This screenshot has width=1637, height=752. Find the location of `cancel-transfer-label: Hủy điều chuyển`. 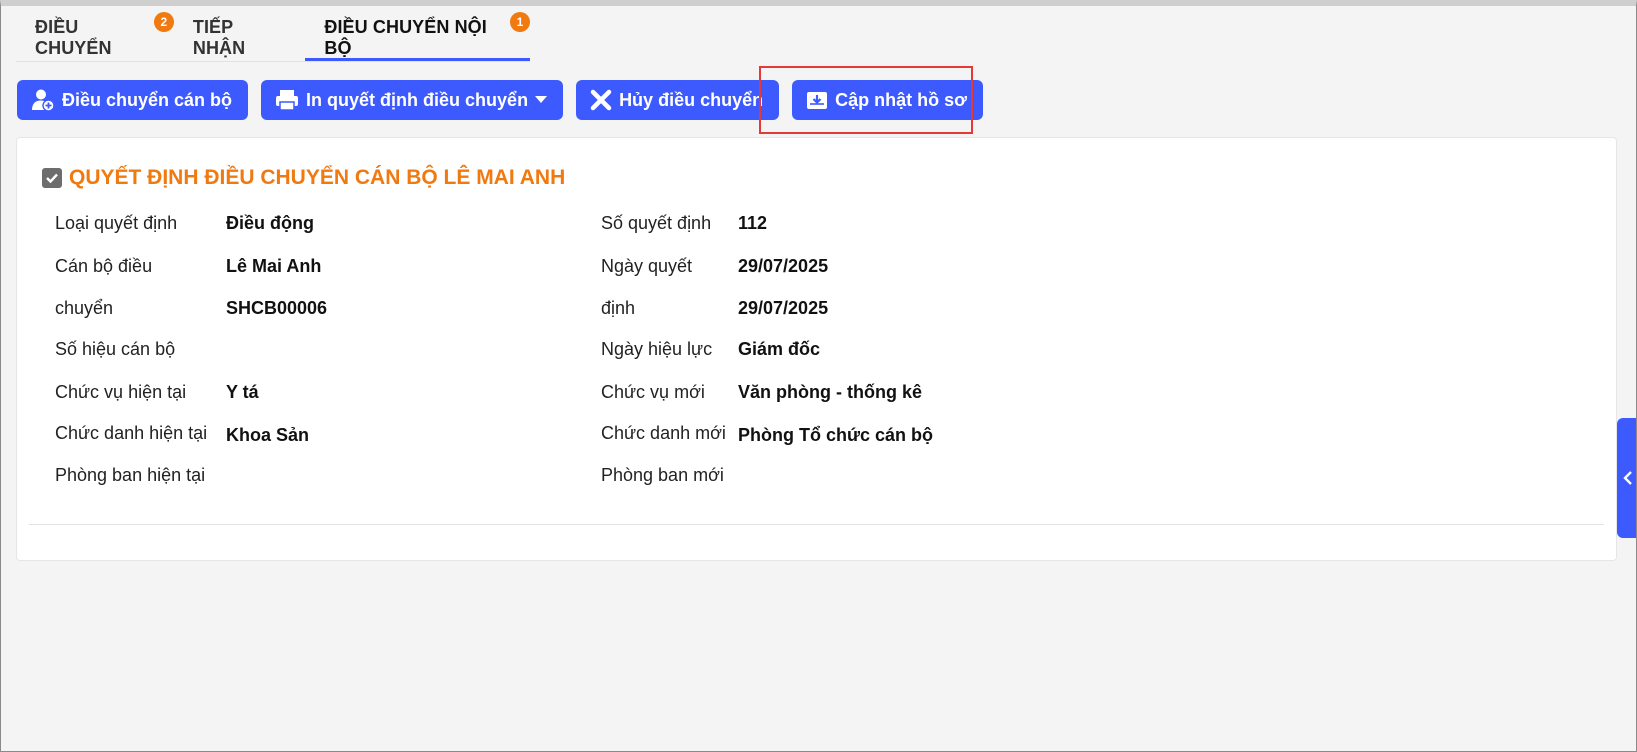

cancel-transfer-label: Hủy điều chuyển is located at coordinates (691, 99).